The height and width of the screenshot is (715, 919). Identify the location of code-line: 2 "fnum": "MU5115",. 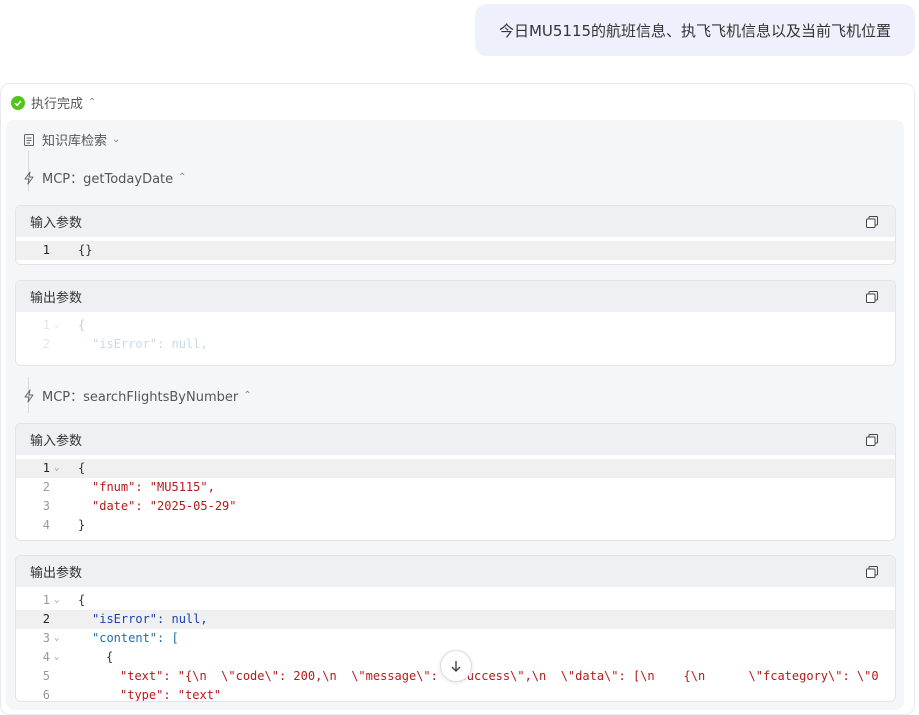
(128, 487).